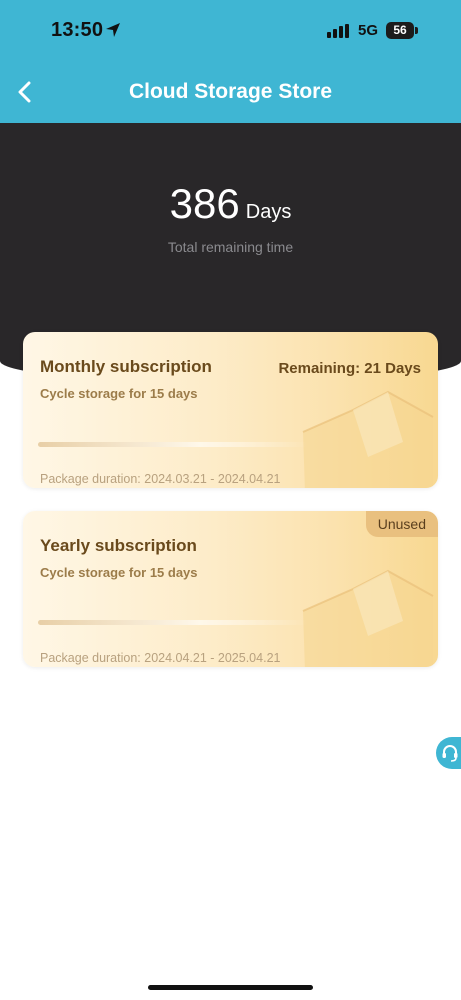 The image size is (461, 1000). I want to click on headset-icon, so click(450, 753).